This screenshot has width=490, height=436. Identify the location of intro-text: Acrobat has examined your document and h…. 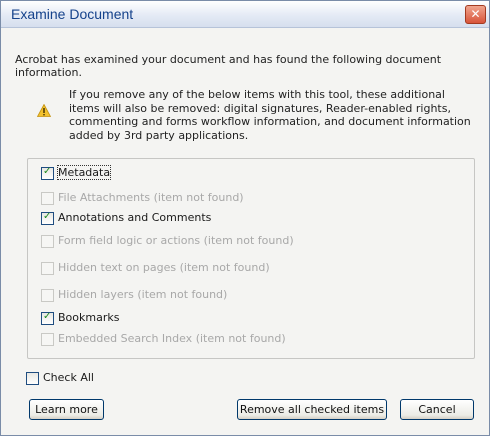
(228, 66).